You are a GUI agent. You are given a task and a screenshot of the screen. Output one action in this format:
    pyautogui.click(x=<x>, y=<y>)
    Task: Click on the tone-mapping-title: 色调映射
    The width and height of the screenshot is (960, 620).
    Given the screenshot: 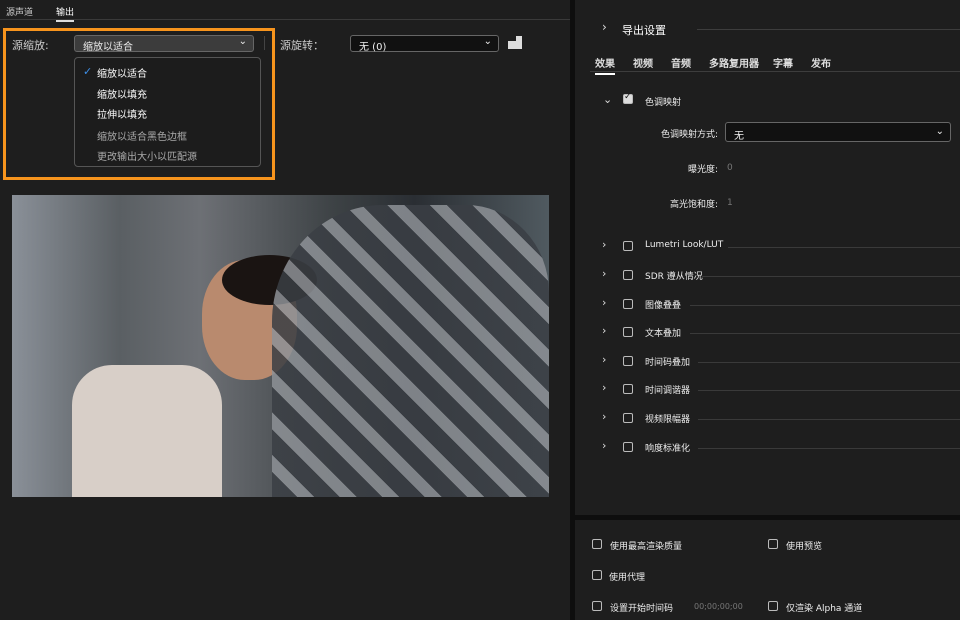 What is the action you would take?
    pyautogui.click(x=663, y=103)
    